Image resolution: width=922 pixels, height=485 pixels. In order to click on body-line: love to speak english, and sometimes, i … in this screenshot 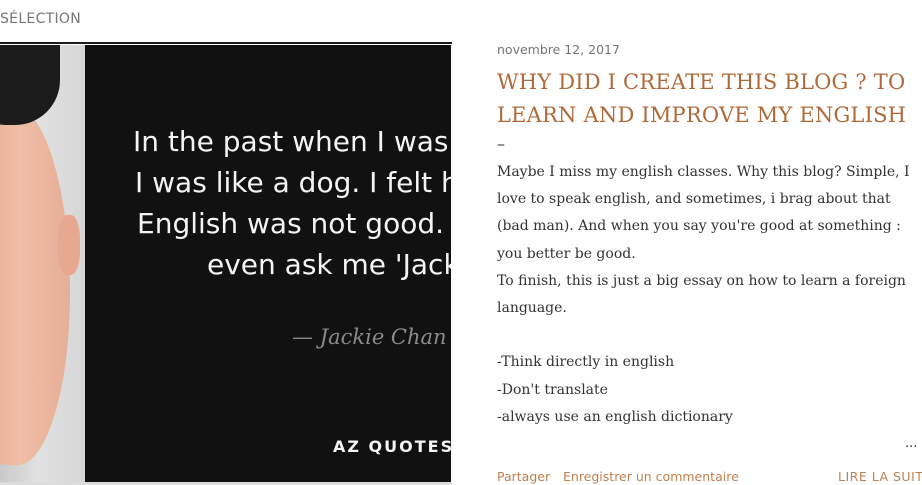, I will do `click(694, 199)`.